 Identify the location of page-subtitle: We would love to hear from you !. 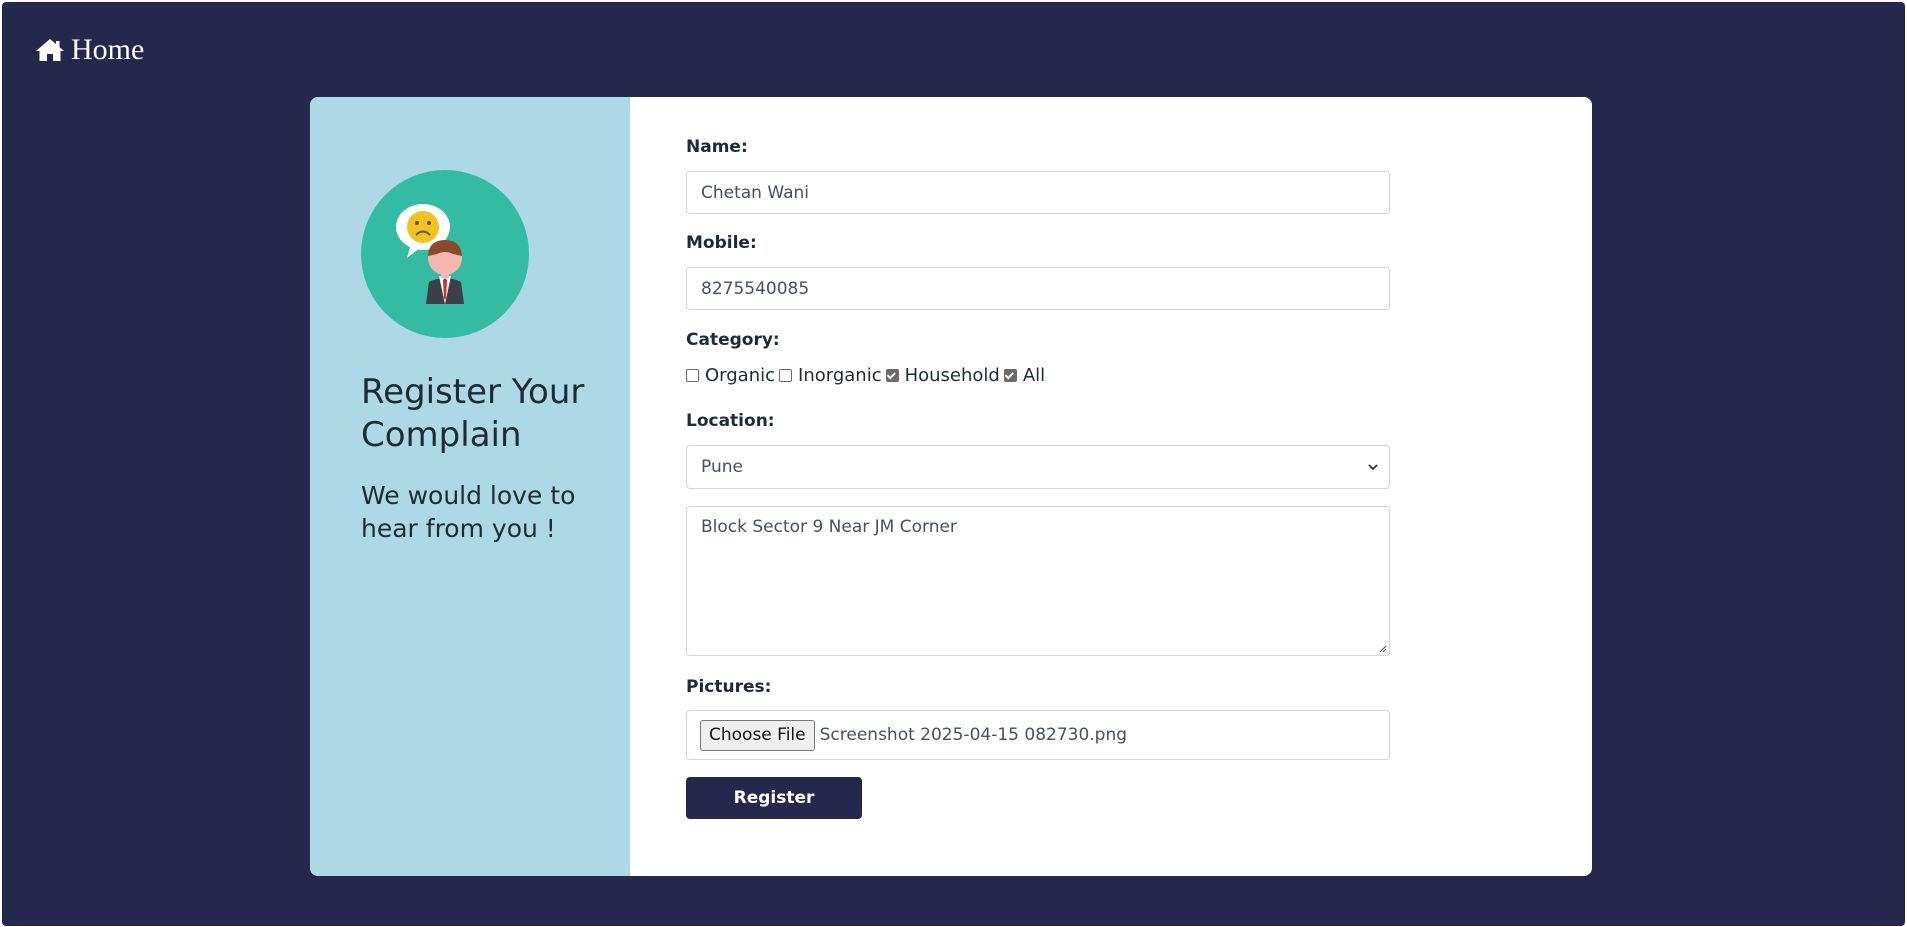
(468, 512).